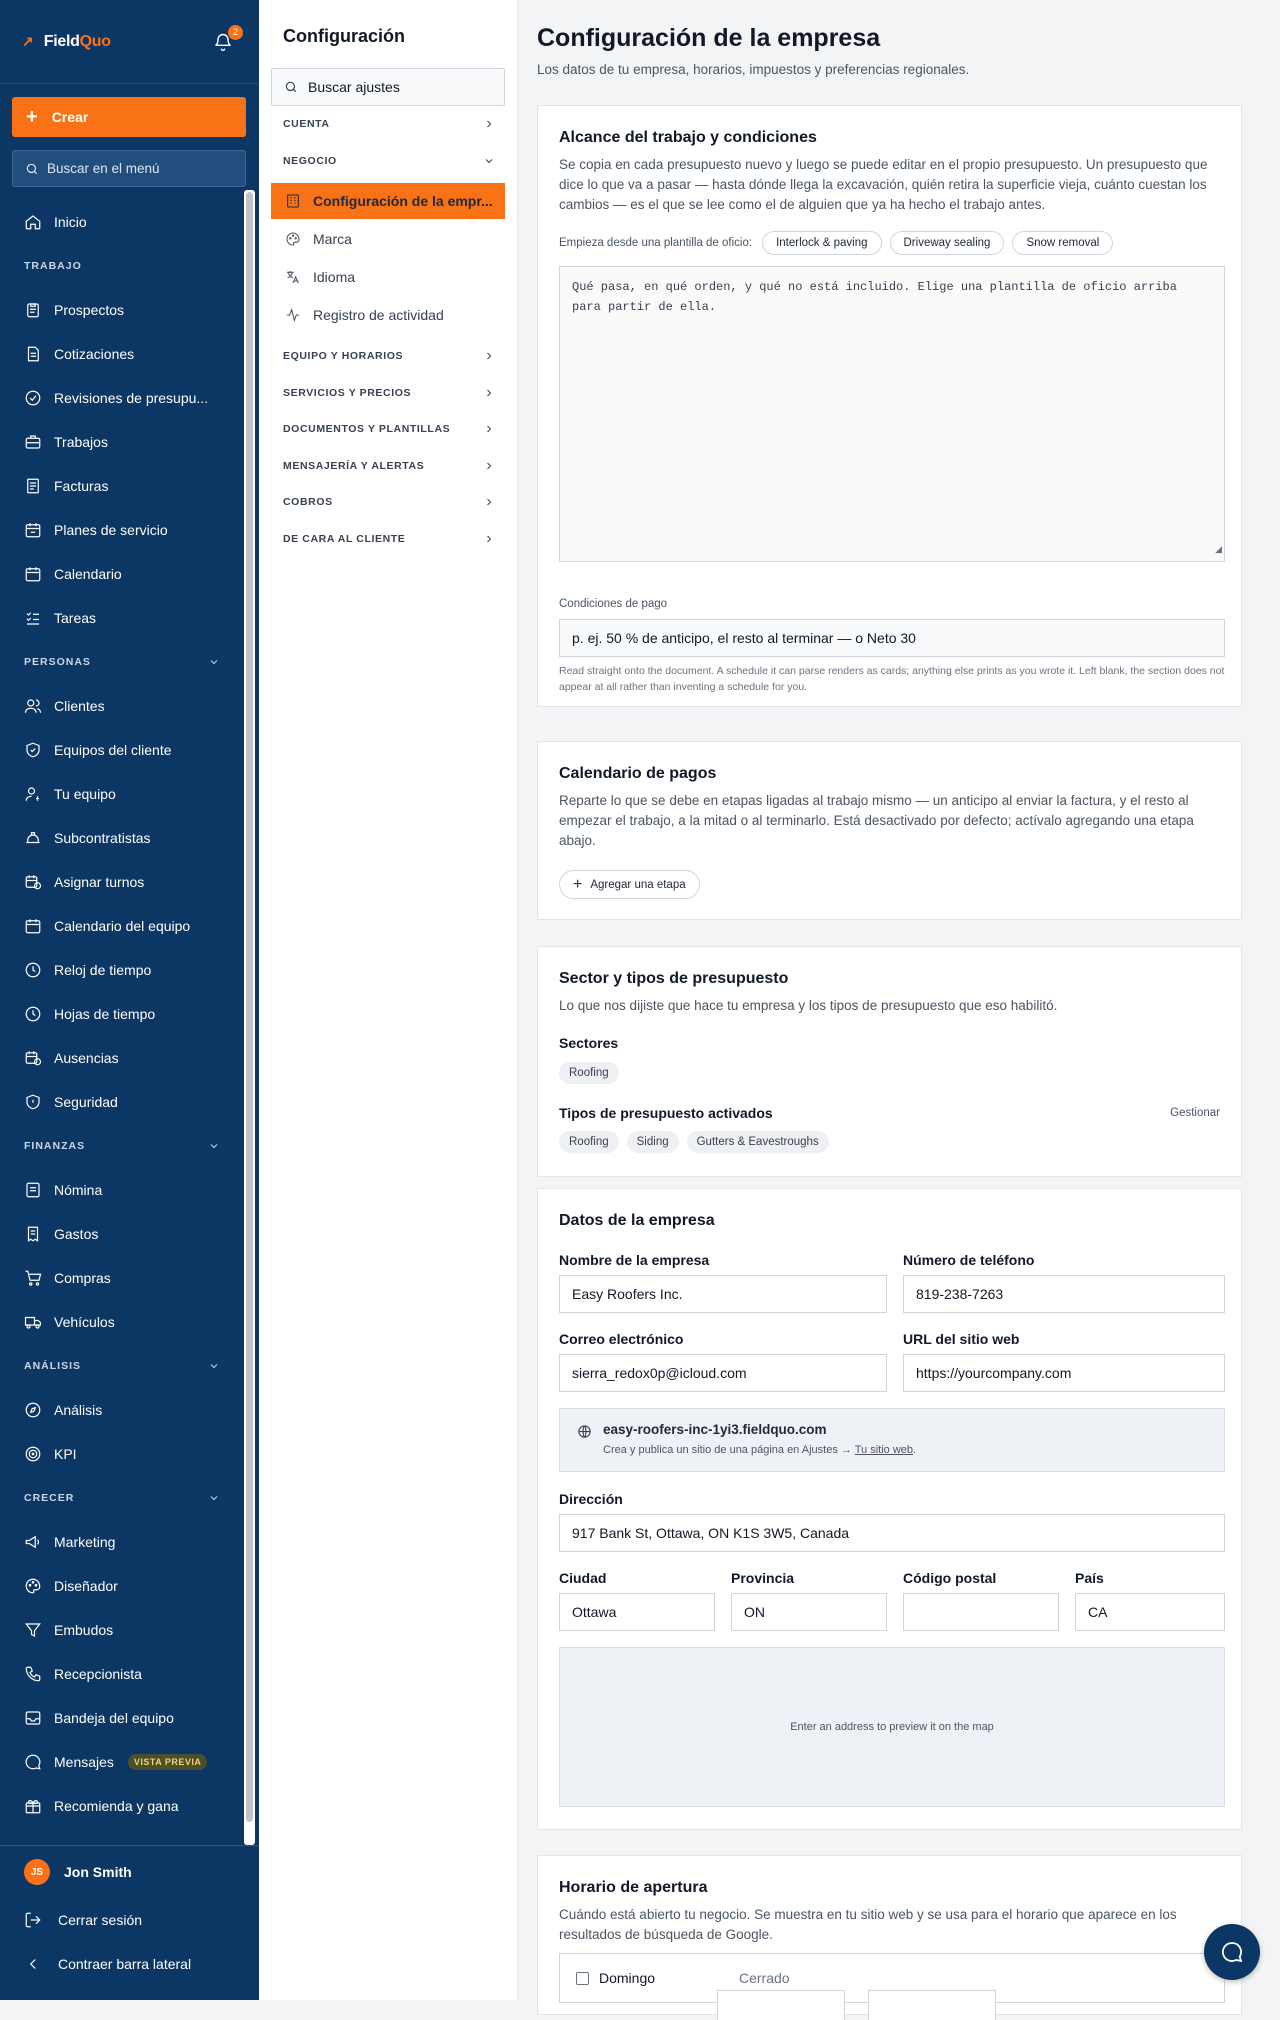 The width and height of the screenshot is (1280, 2020). Describe the element at coordinates (122, 574) in the screenshot. I see `sidebar-item: Calendario` at that location.